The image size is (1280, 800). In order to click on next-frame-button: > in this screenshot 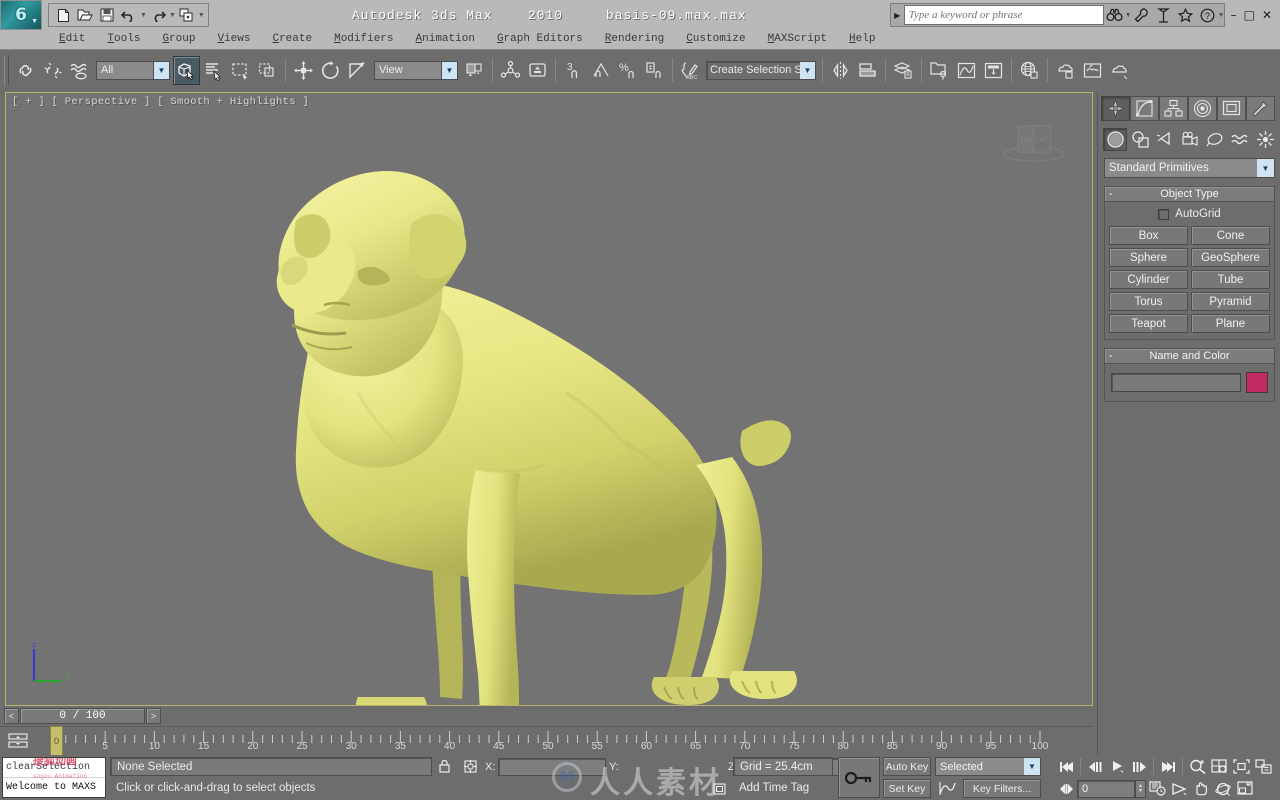, I will do `click(153, 716)`.